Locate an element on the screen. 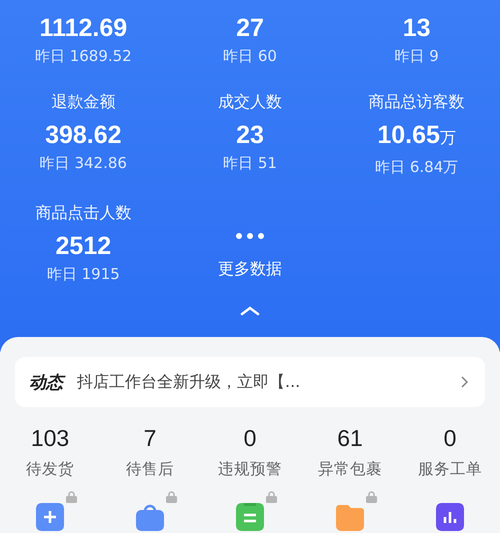 The image size is (500, 533). more-dots-icon is located at coordinates (250, 236).